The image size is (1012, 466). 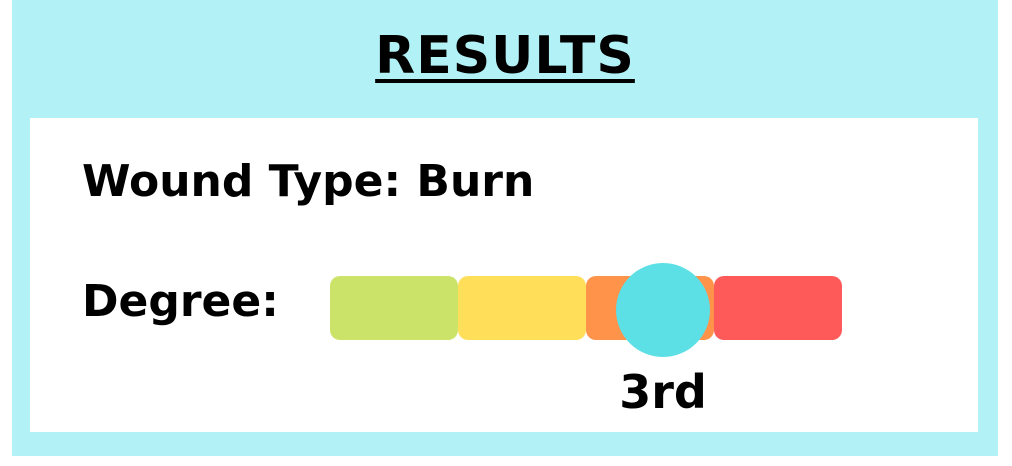 What do you see at coordinates (180, 301) in the screenshot?
I see `degree-label: Degree:` at bounding box center [180, 301].